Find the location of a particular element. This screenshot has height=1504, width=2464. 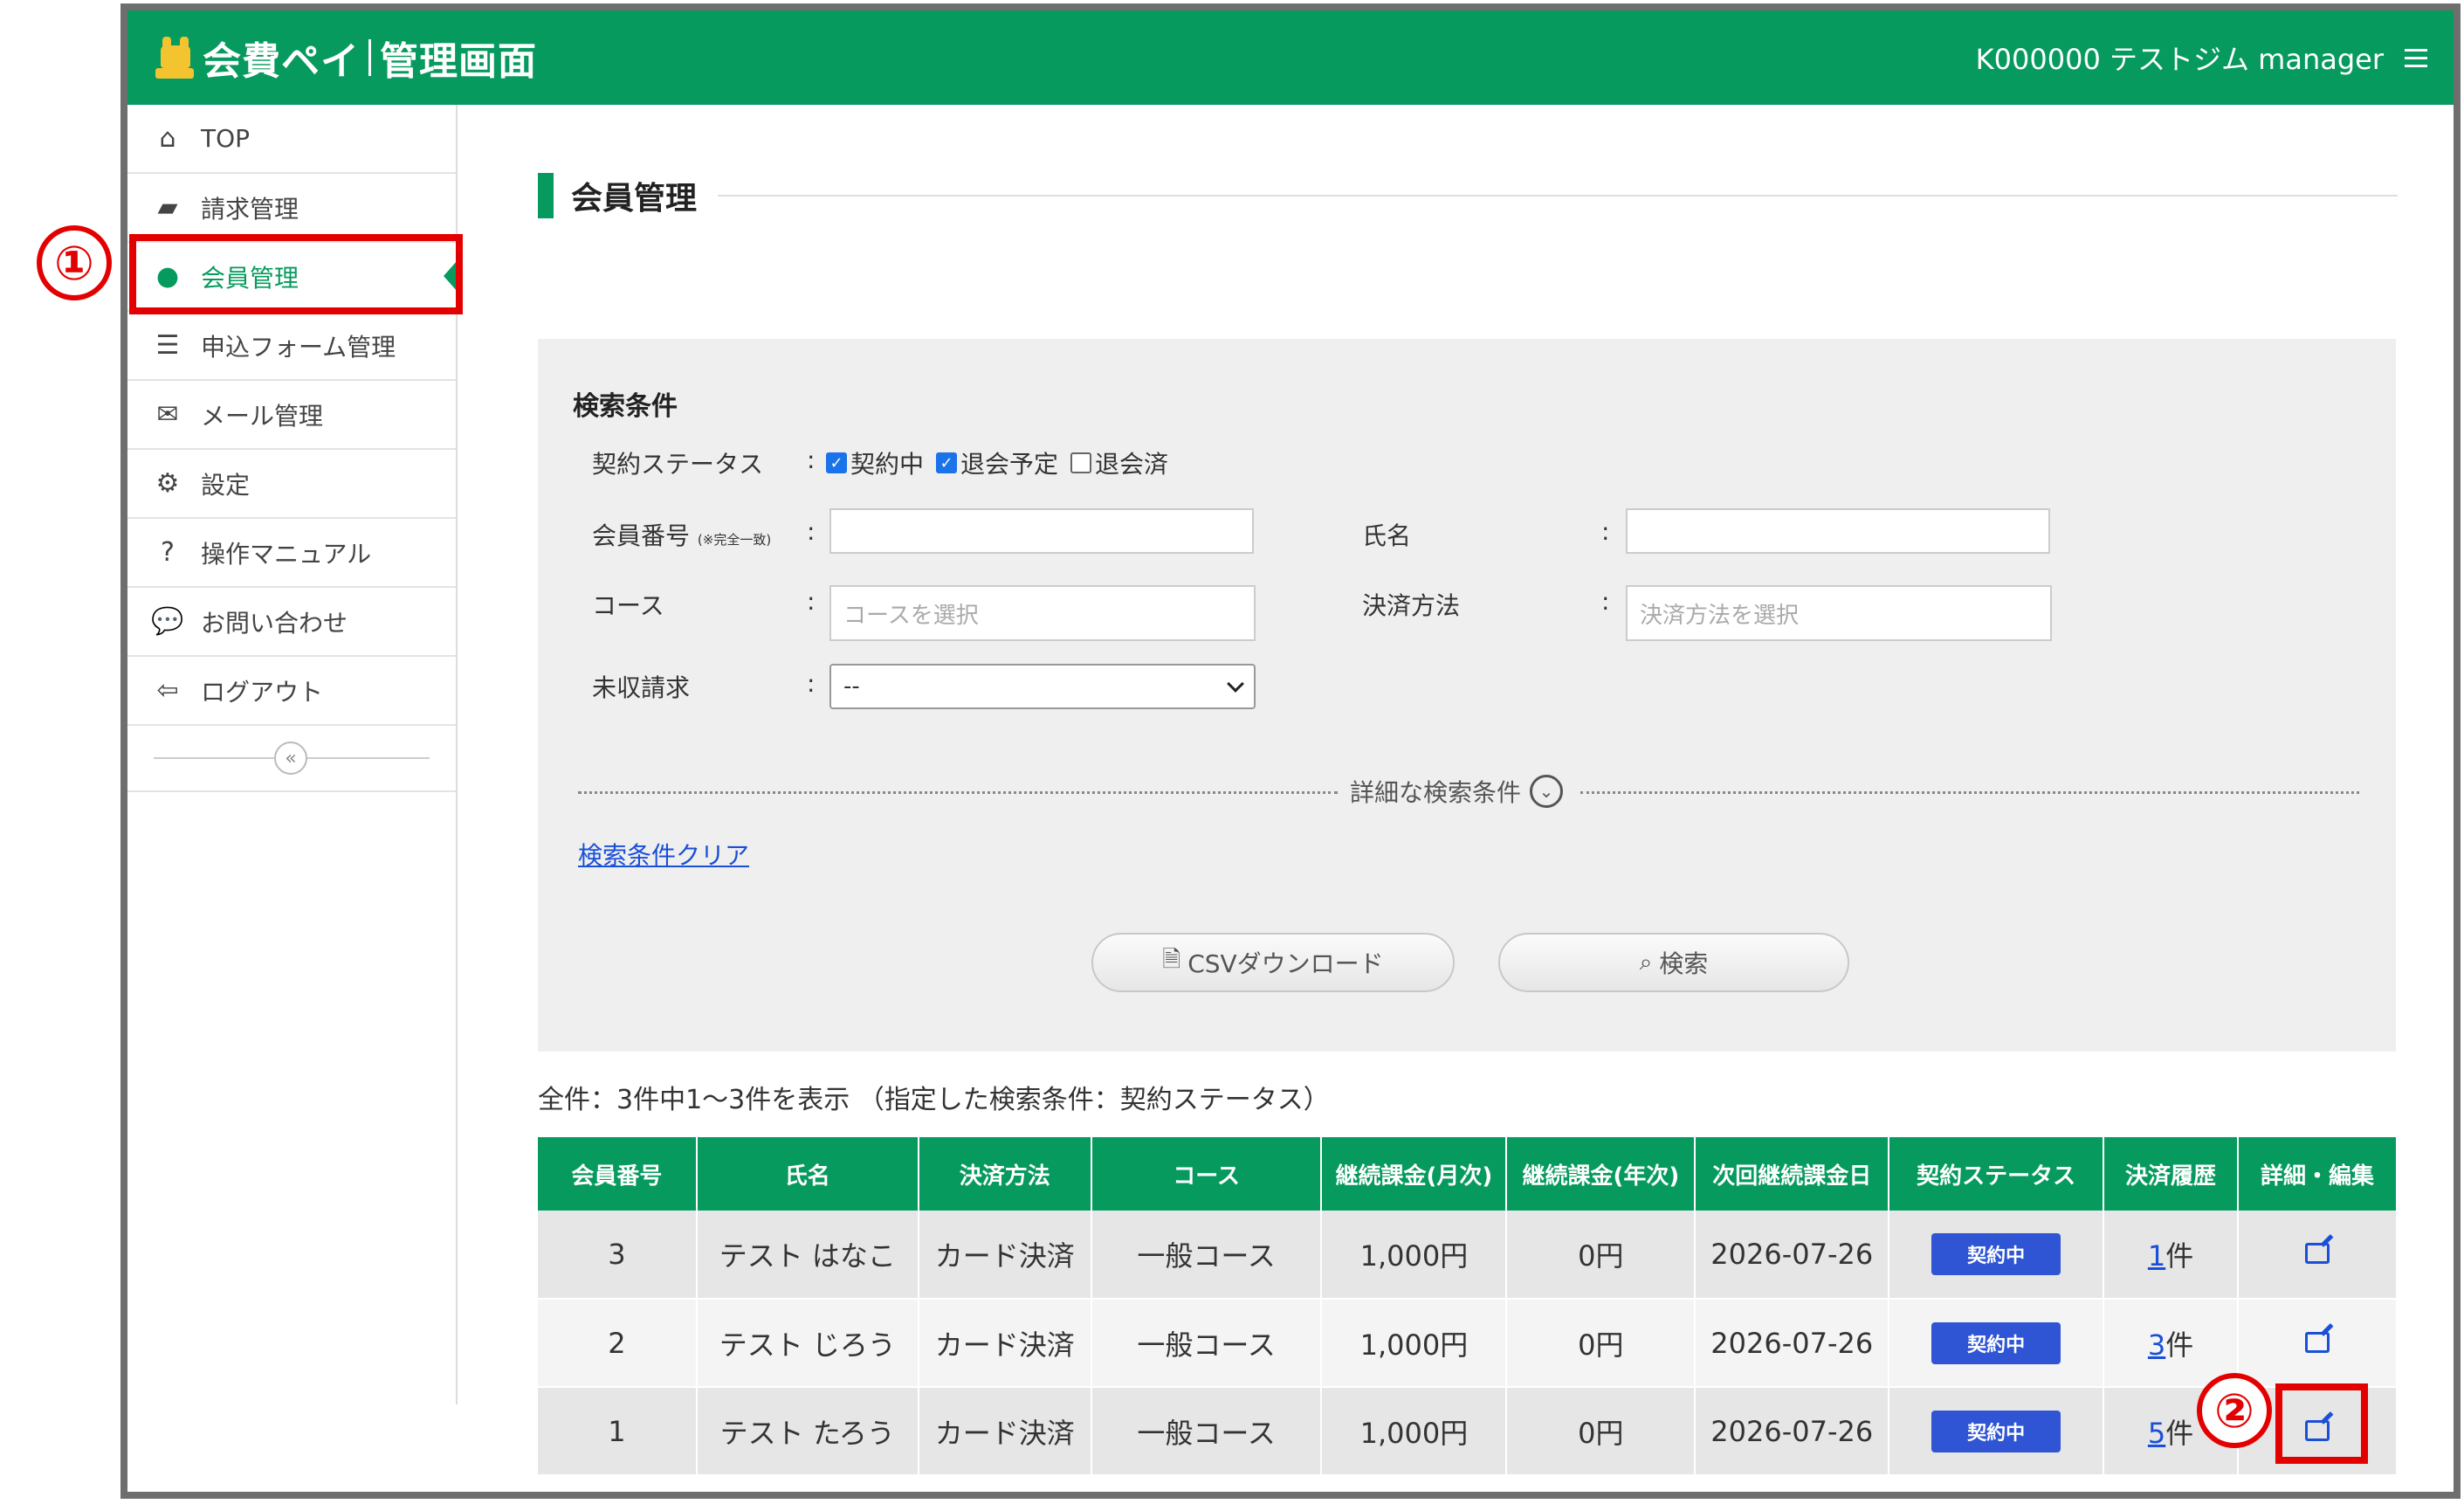

page-title: 会員管理 is located at coordinates (1468, 195).